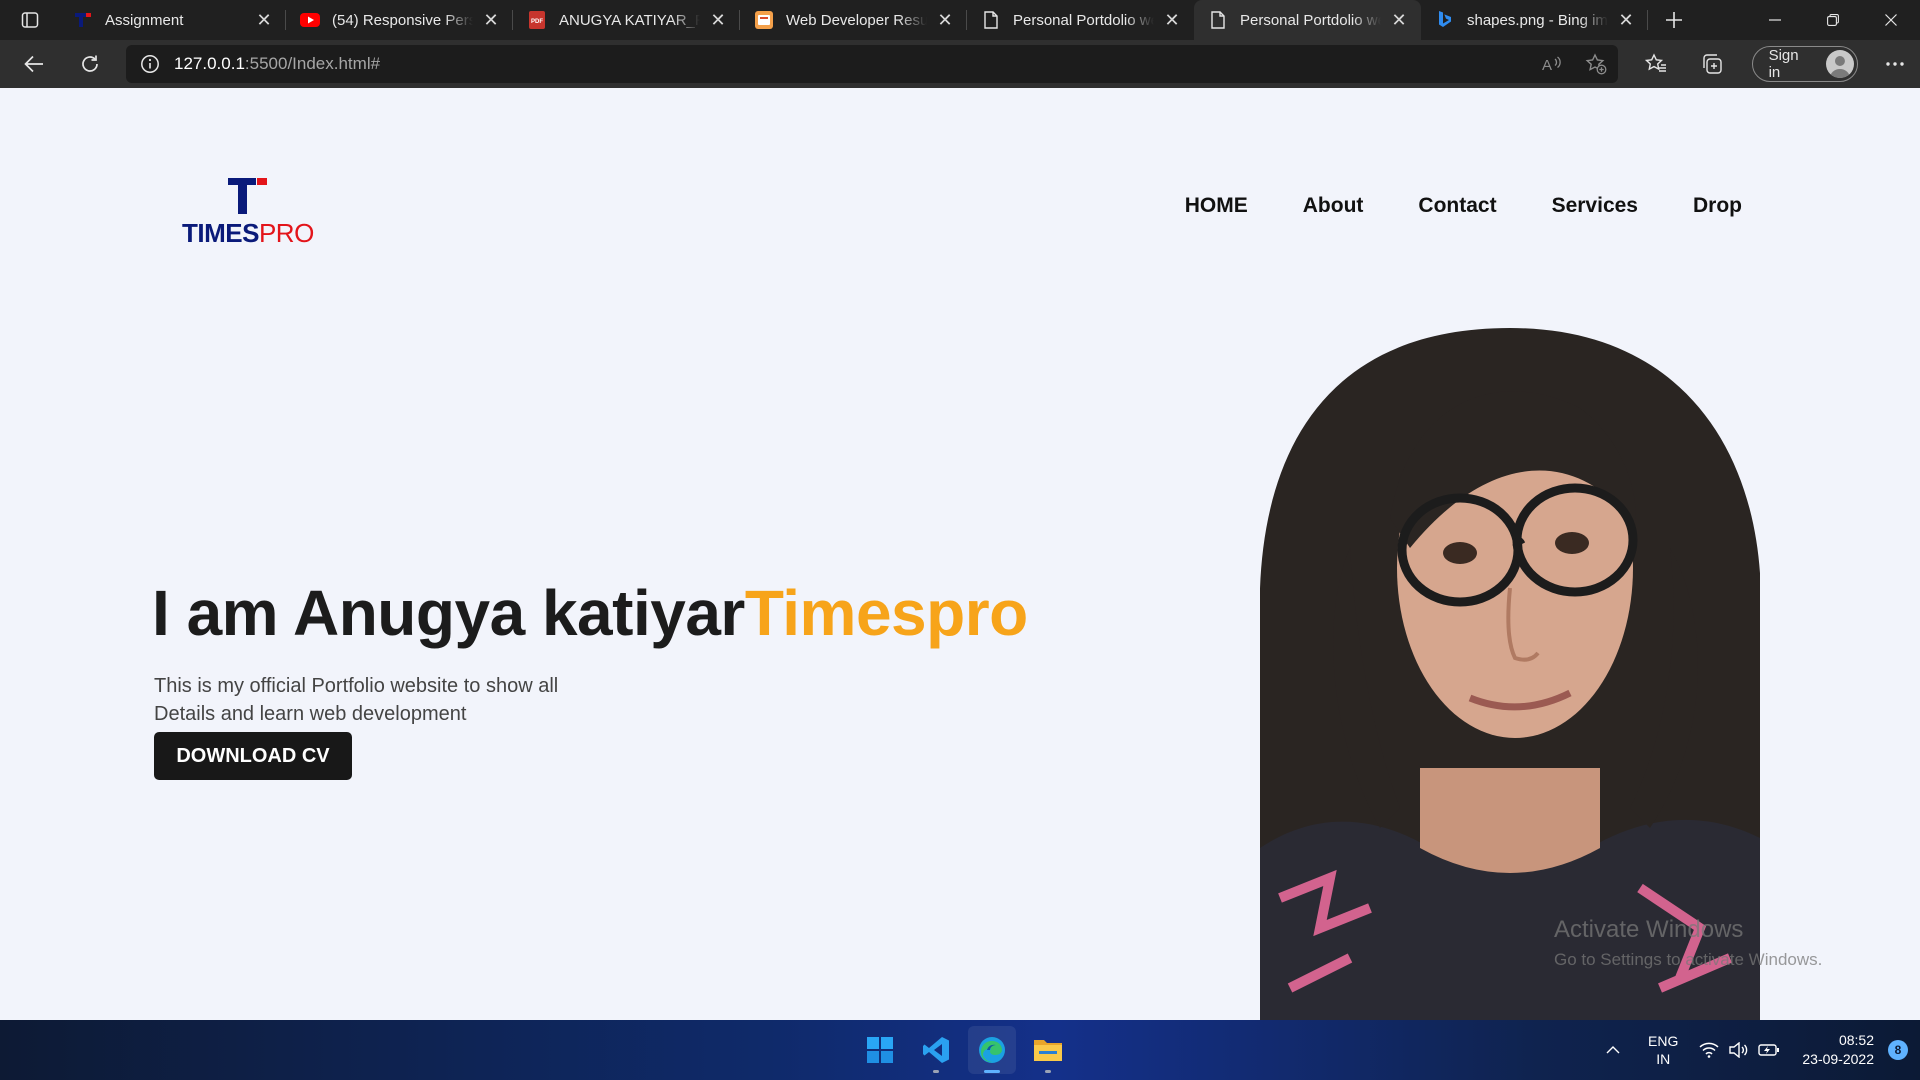 The width and height of the screenshot is (1920, 1080). Describe the element at coordinates (1333, 206) in the screenshot. I see `nav-about: About` at that location.